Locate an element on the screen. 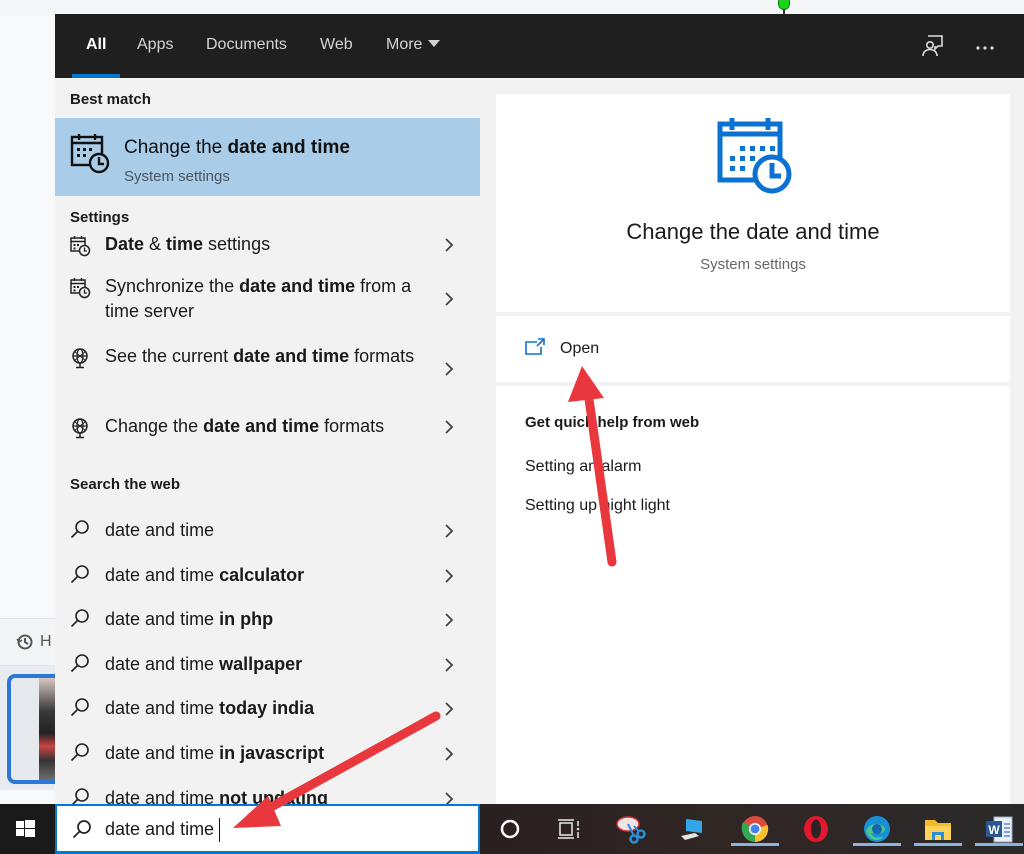 The height and width of the screenshot is (854, 1024). web-suggestion: date and time calculator is located at coordinates (267, 577).